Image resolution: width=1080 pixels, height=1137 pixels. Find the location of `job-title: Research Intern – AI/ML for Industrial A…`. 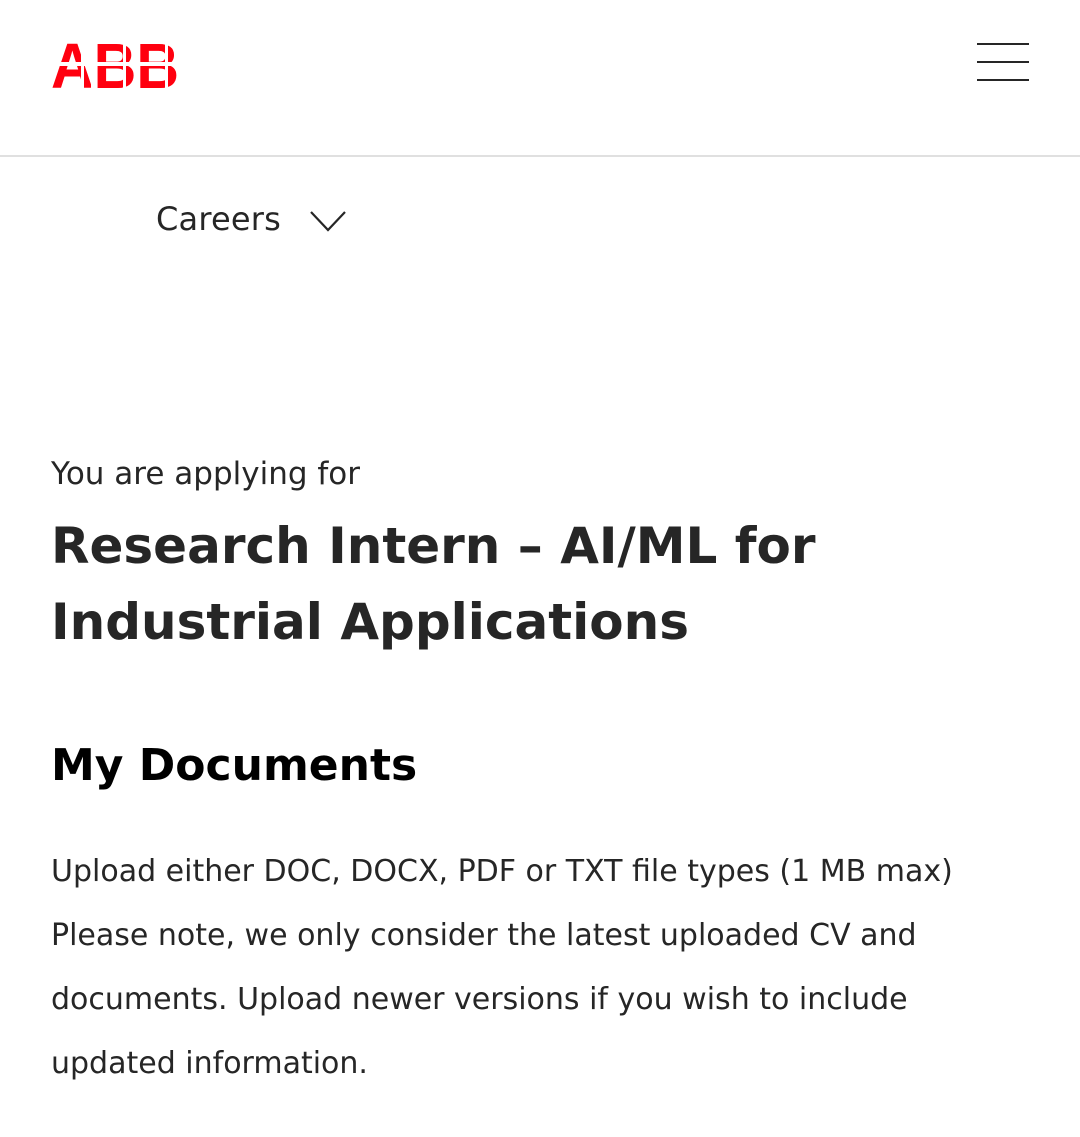

job-title: Research Intern – AI/ML for Industrial A… is located at coordinates (433, 584).